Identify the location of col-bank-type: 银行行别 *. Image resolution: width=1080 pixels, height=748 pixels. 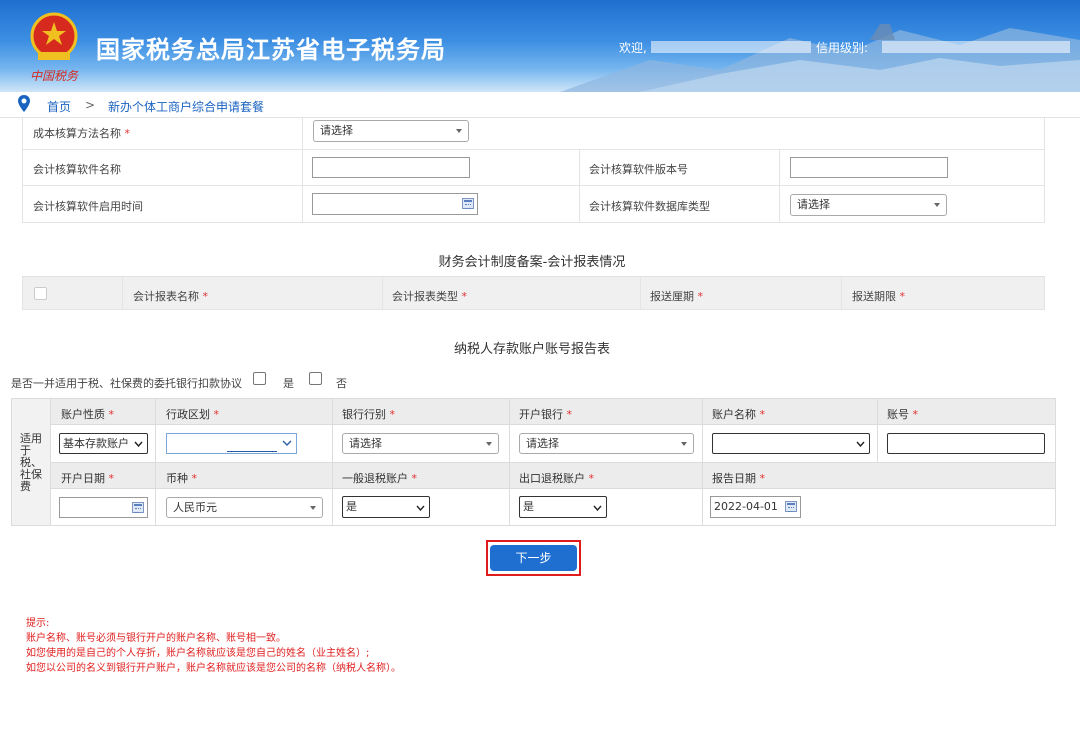
(368, 414).